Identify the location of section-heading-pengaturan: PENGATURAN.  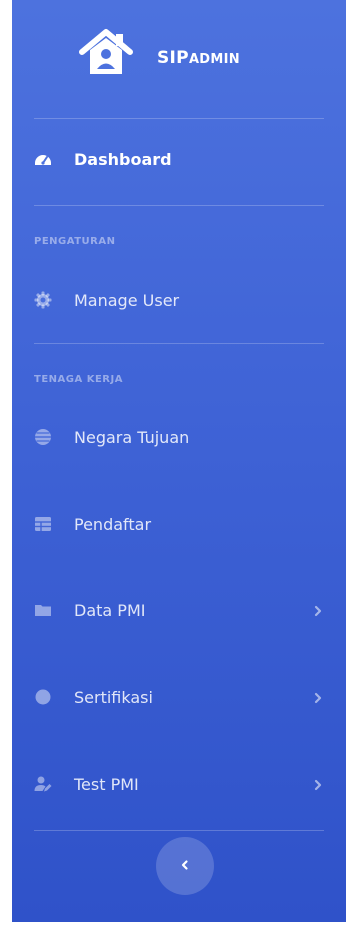
(75, 241).